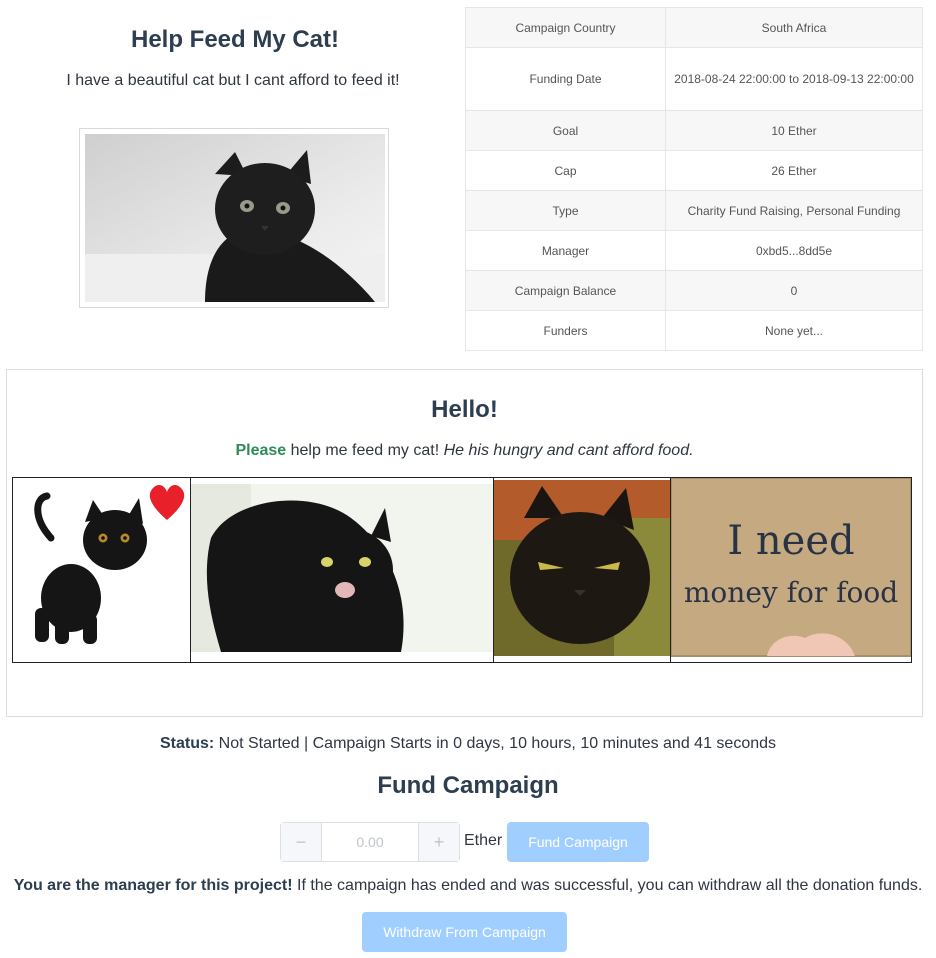  Describe the element at coordinates (438, 842) in the screenshot. I see `increment-button: +` at that location.